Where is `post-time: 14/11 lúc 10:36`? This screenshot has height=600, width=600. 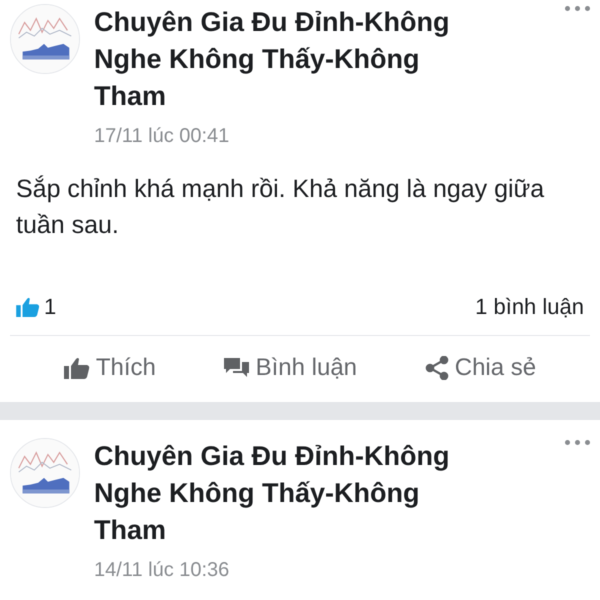 post-time: 14/11 lúc 10:36 is located at coordinates (162, 570).